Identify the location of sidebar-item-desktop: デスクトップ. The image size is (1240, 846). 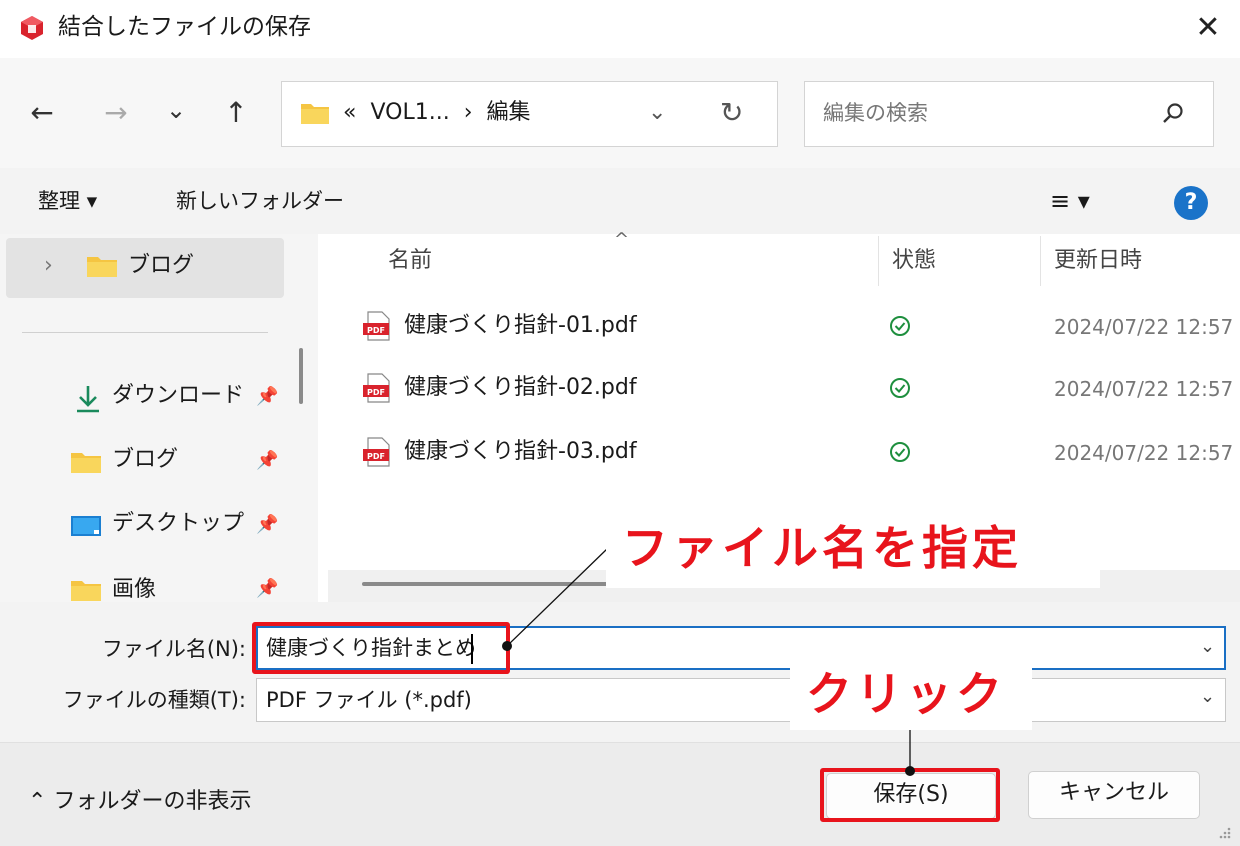
(178, 524).